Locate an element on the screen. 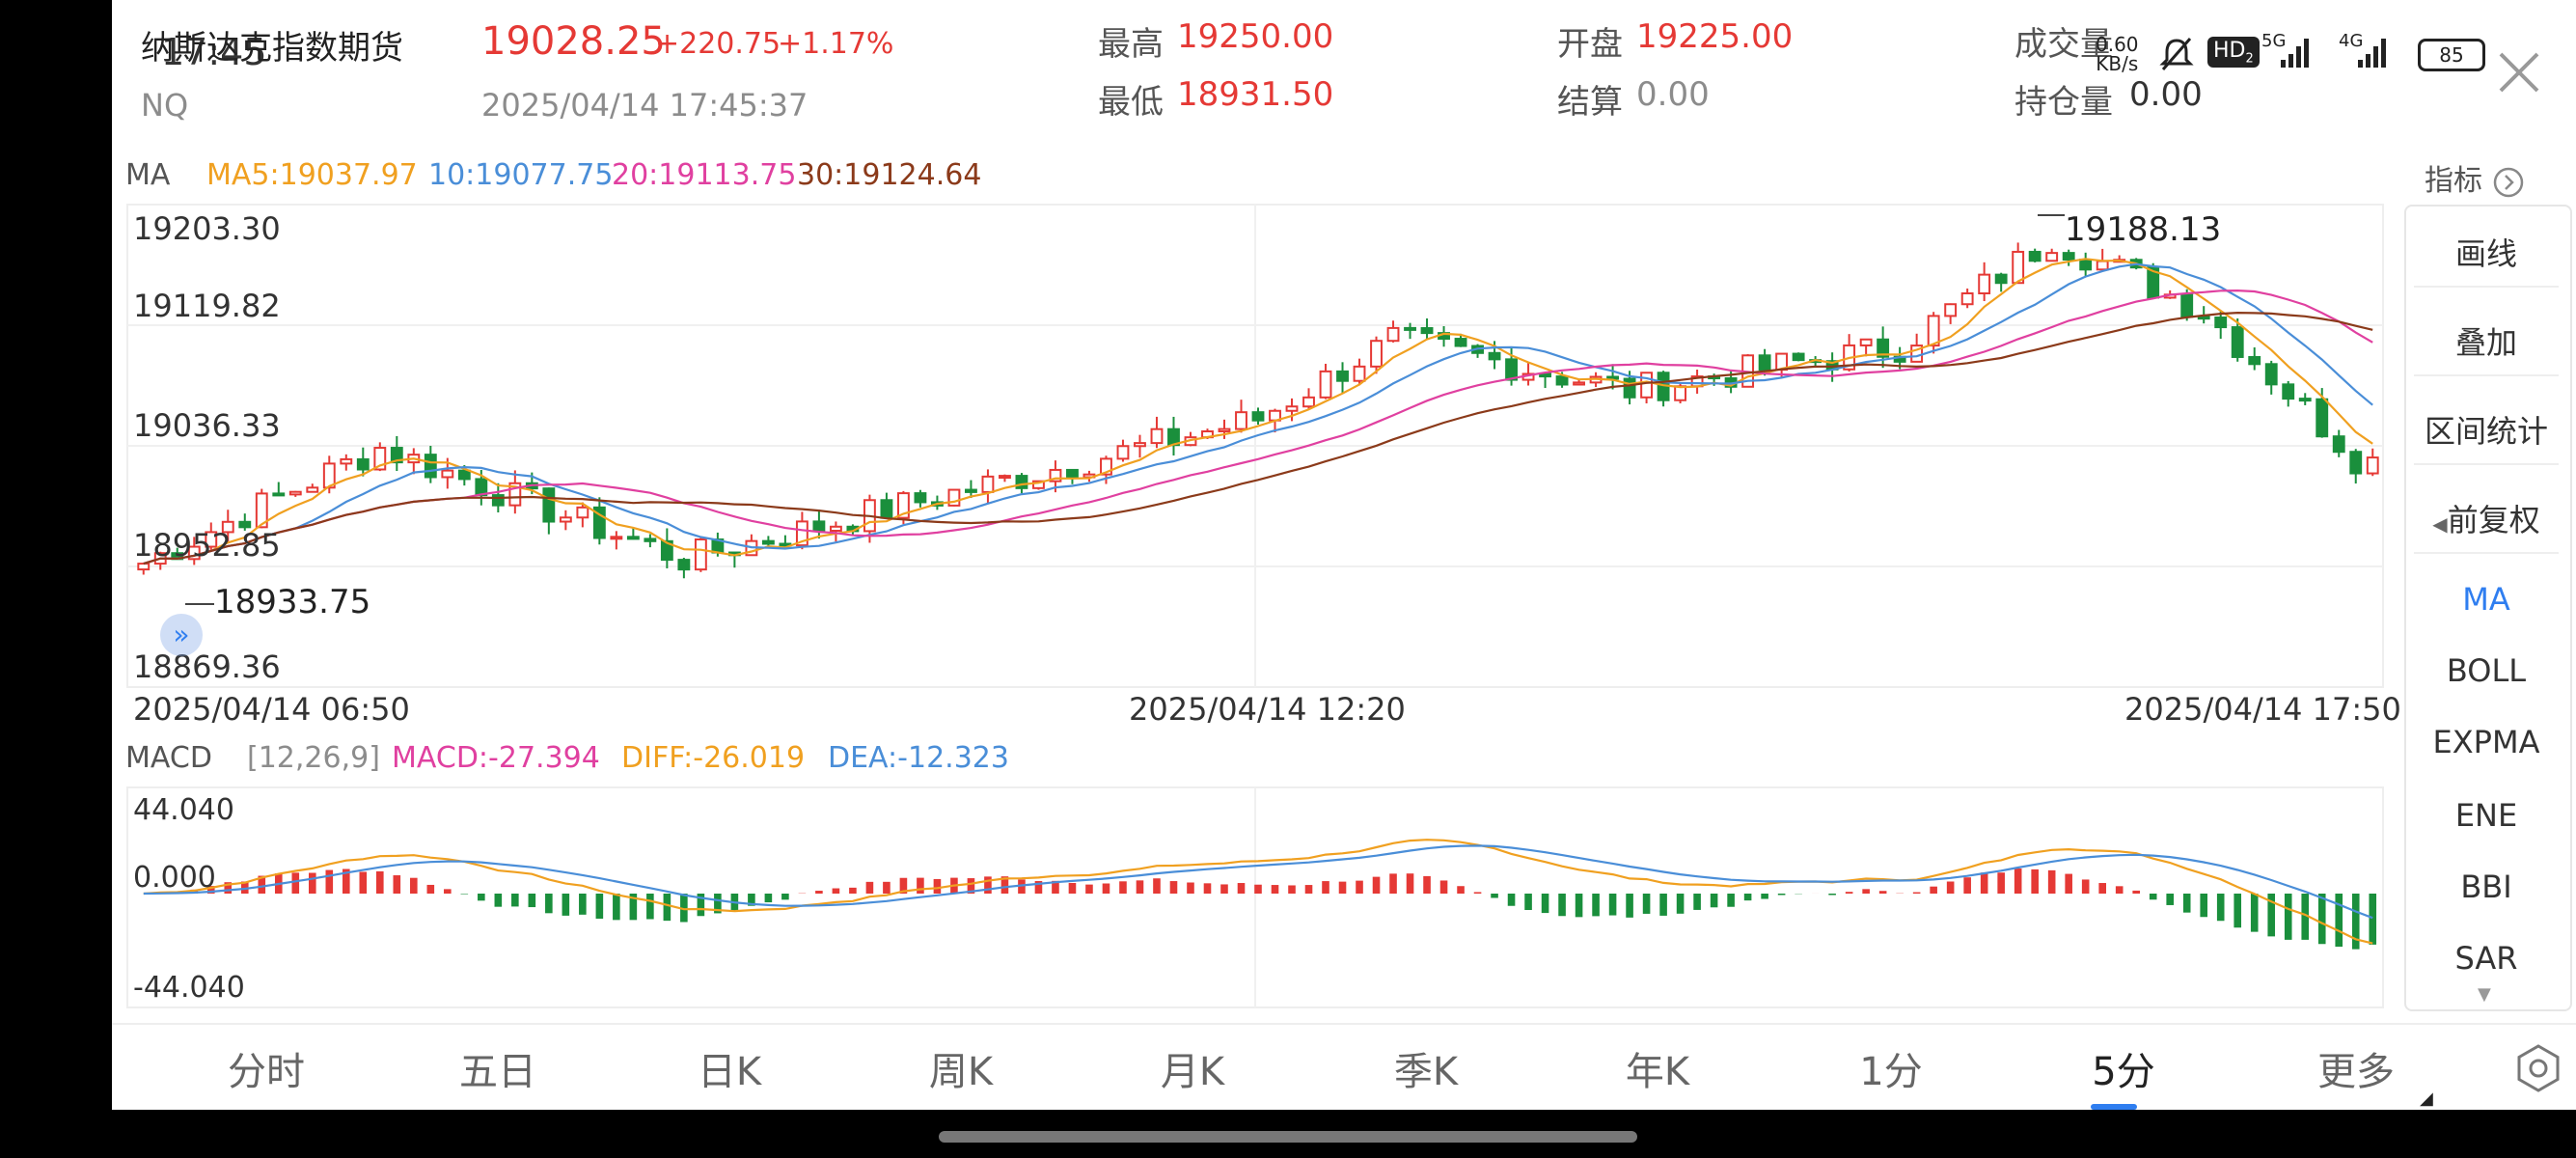  macd-legend-title: MACD is located at coordinates (168, 758).